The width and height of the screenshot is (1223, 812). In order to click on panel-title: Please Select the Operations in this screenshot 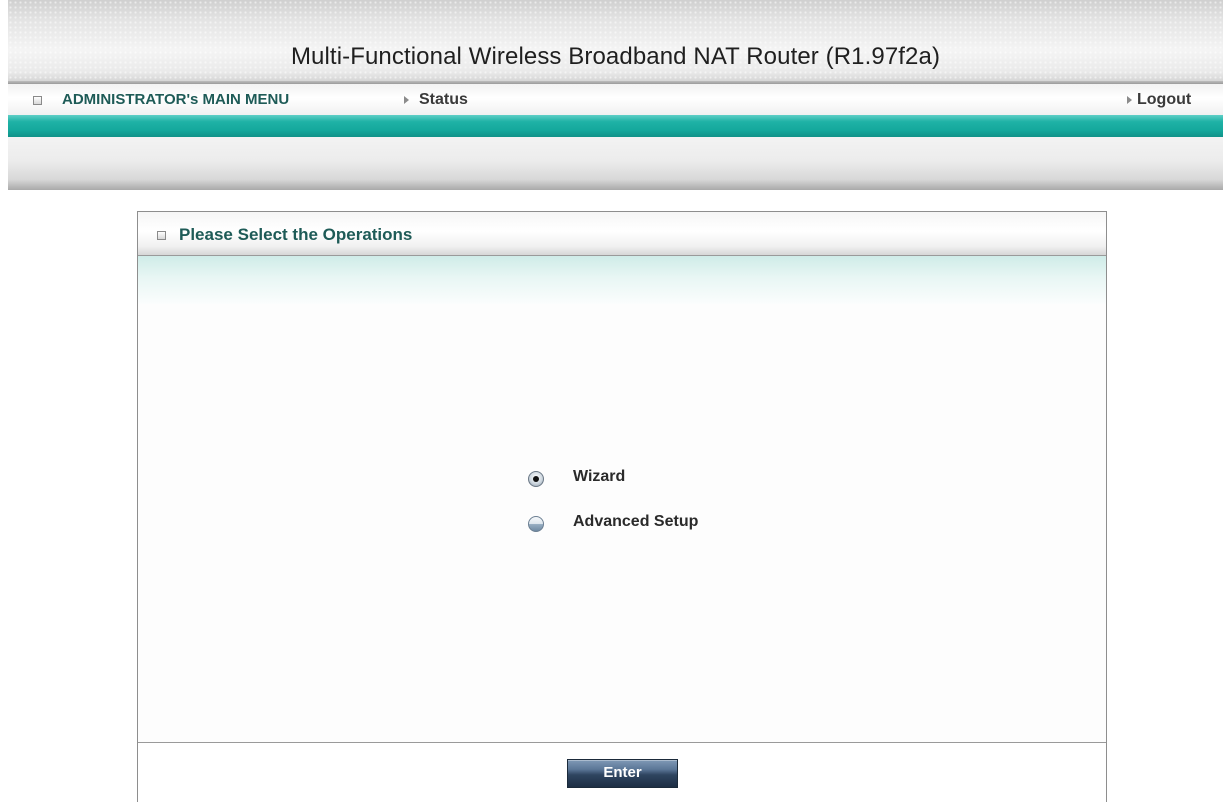, I will do `click(296, 234)`.